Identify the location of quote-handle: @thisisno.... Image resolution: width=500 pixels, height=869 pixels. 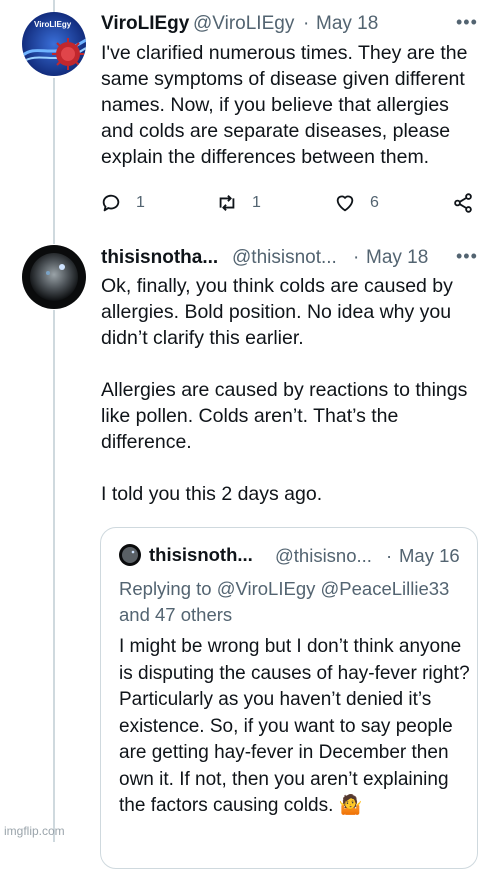
(323, 556).